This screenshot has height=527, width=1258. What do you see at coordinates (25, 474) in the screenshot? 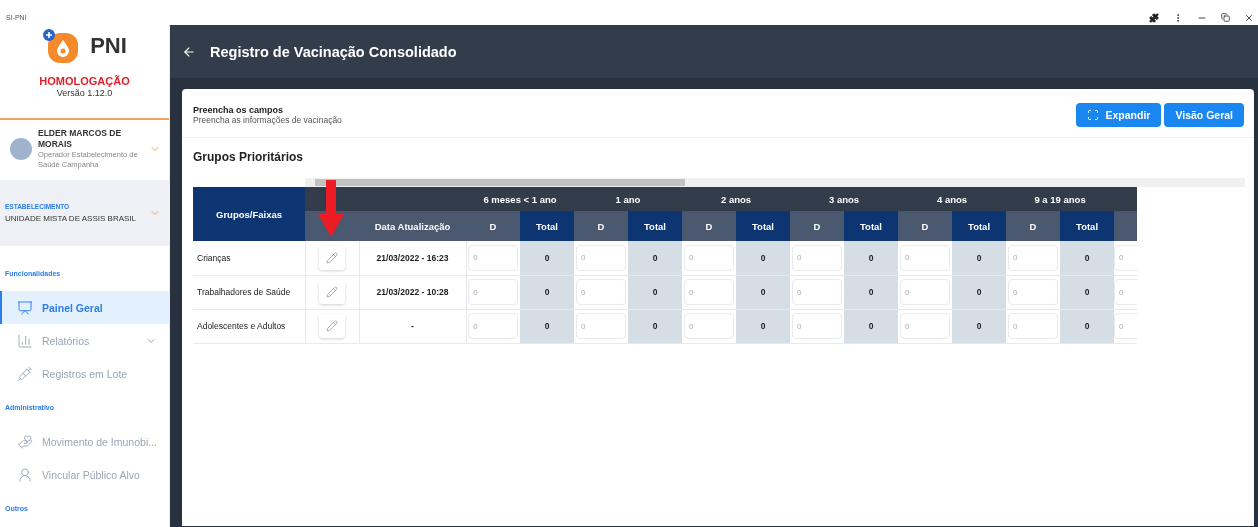
I see `user-icon` at bounding box center [25, 474].